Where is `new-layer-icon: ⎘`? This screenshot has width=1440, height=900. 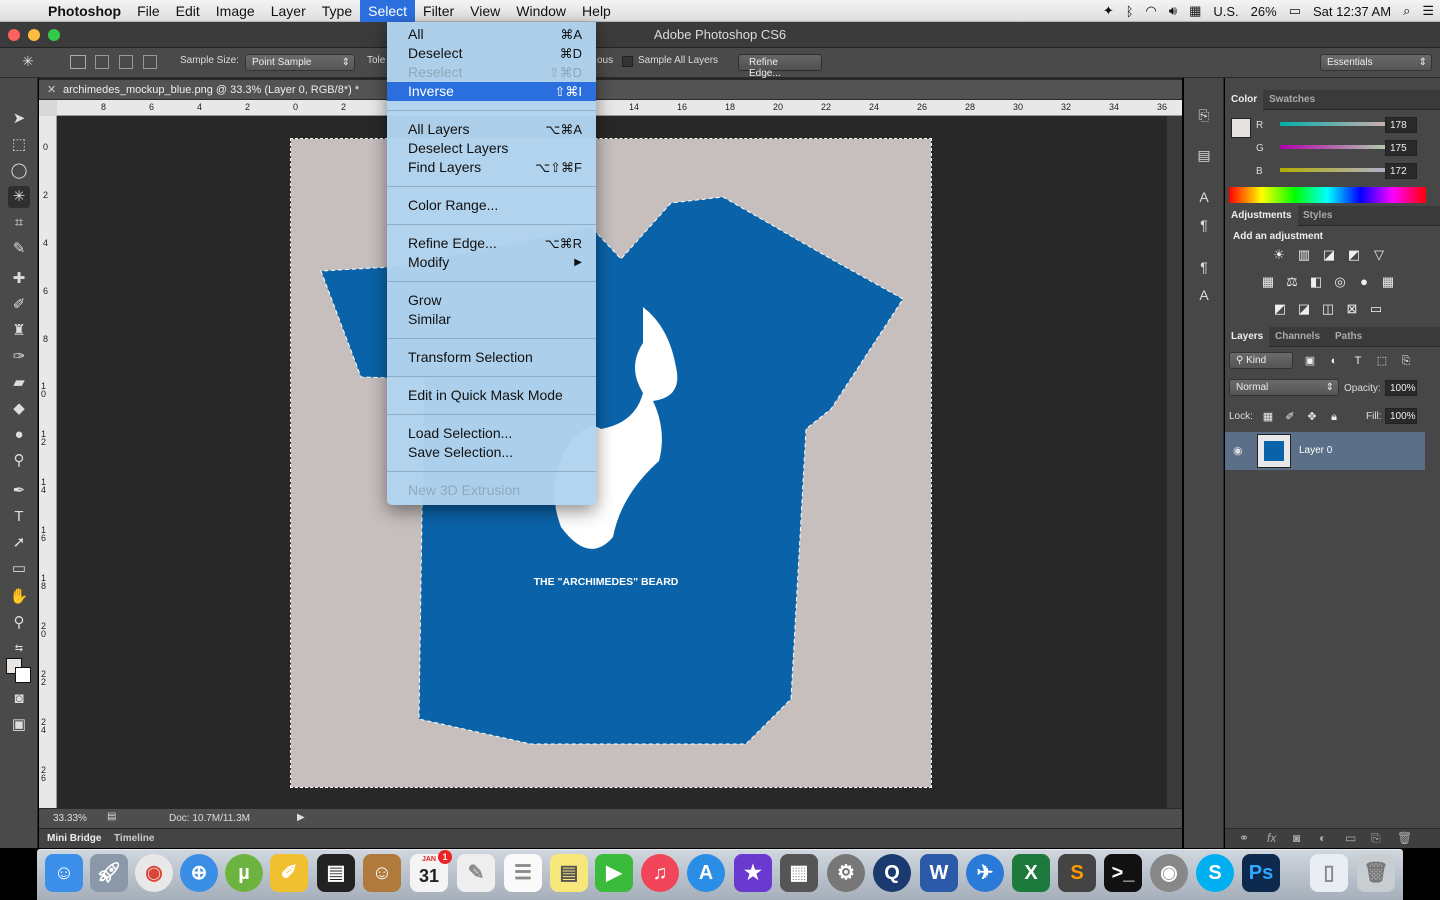 new-layer-icon: ⎘ is located at coordinates (1376, 838).